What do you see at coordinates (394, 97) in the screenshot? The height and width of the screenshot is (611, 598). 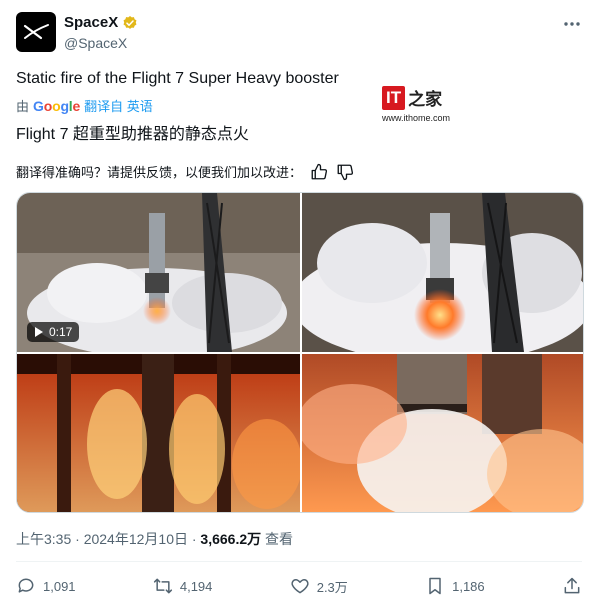 I see `watermark-it-mark: IT` at bounding box center [394, 97].